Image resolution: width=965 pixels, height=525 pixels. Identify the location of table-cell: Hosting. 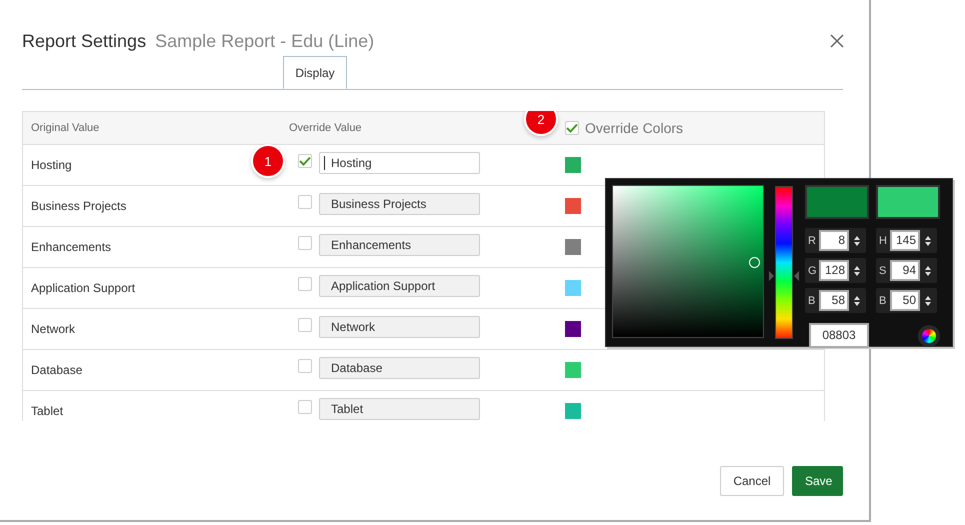
(51, 165).